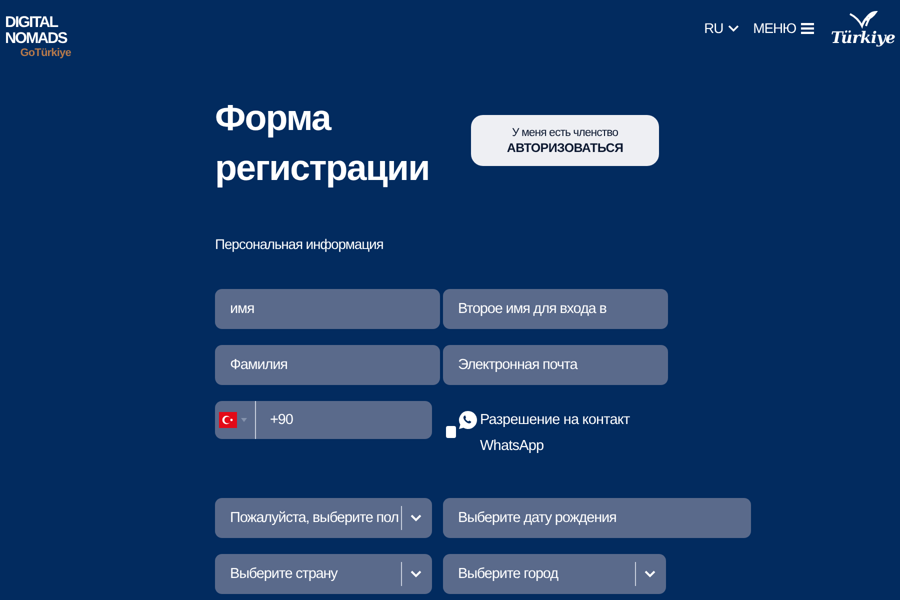  I want to click on phone-field: +90, so click(344, 420).